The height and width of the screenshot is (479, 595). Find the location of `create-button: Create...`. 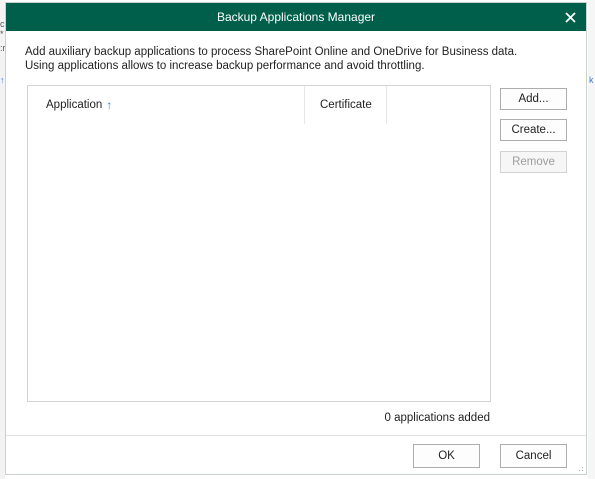

create-button: Create... is located at coordinates (533, 130).